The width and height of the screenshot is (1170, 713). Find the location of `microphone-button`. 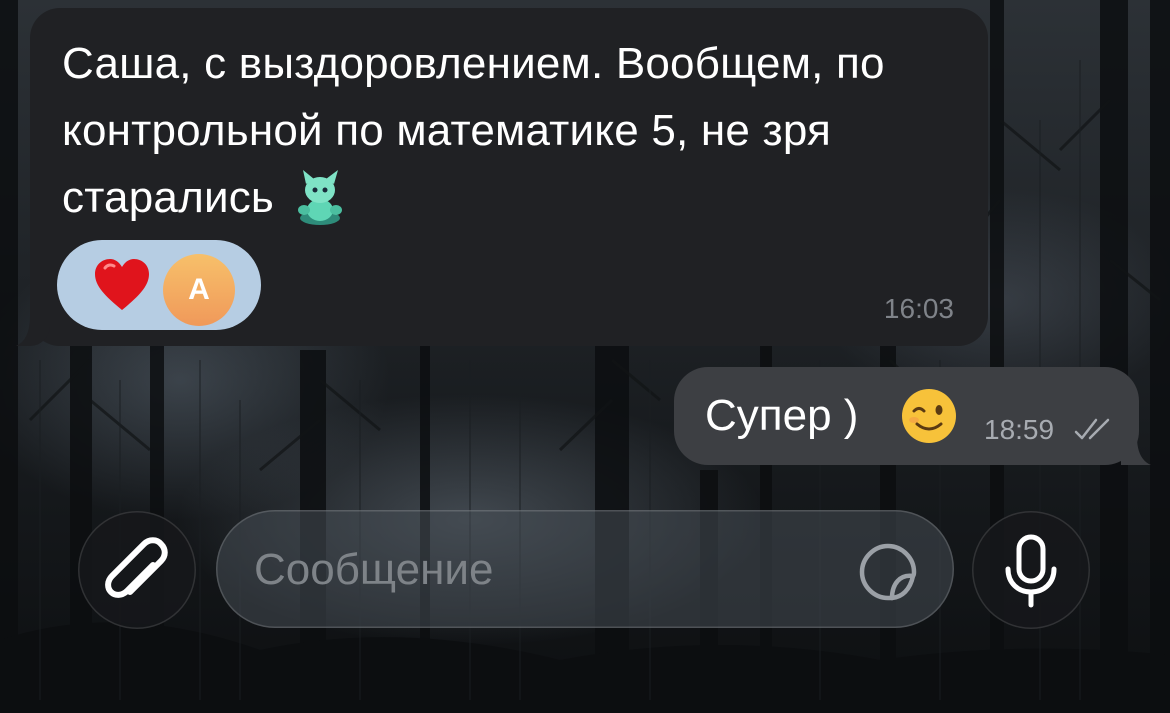

microphone-button is located at coordinates (1031, 570).